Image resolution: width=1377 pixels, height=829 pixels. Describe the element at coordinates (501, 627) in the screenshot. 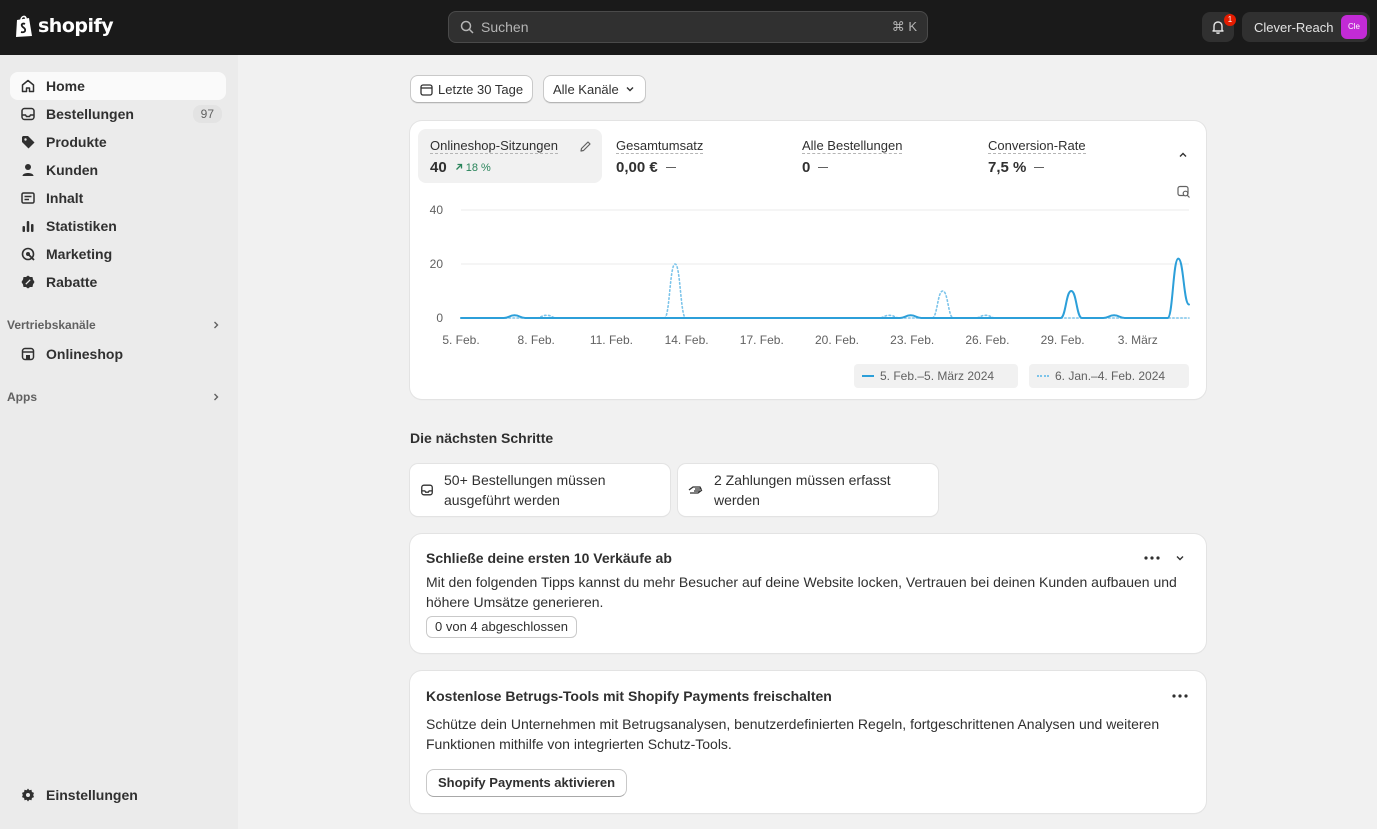

I see `progress-pill: 0 von 4 abgeschlossen` at that location.